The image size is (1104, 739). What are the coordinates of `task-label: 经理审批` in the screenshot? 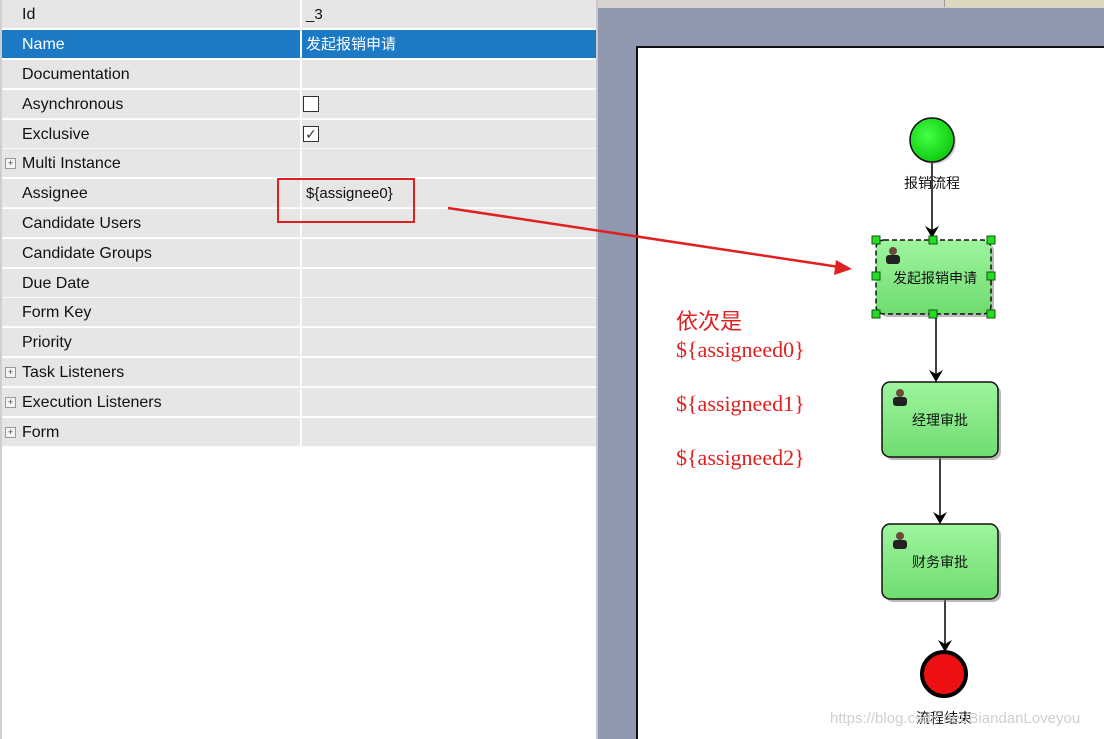 It's located at (940, 420).